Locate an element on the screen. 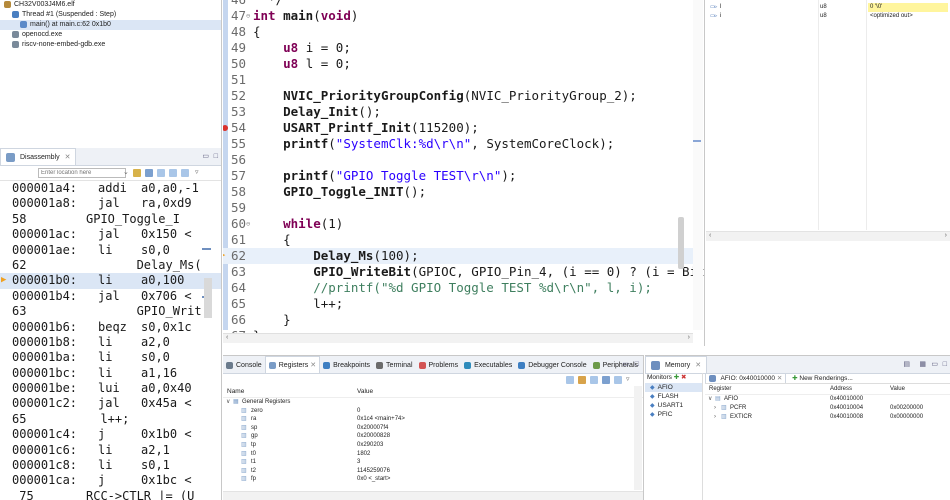 The image size is (950, 500). instruction-line: 000001c8: li s0,1 is located at coordinates (110, 465).